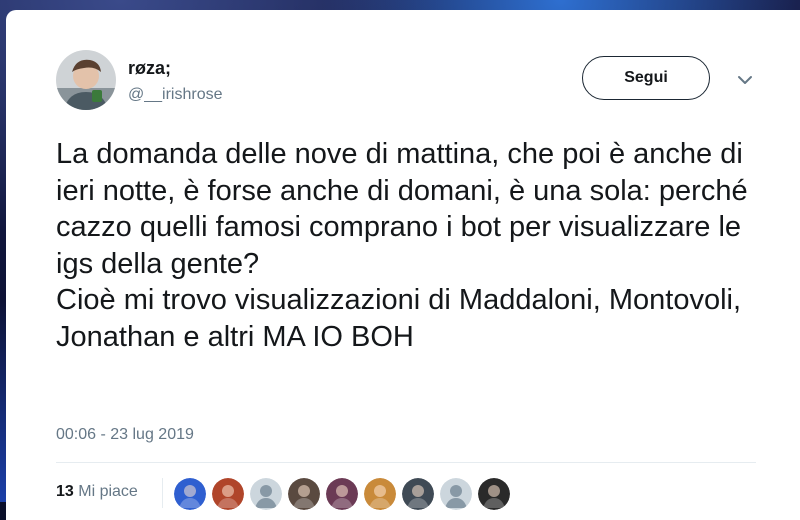 The height and width of the screenshot is (520, 800). I want to click on likes-count: 13 Mi piace, so click(97, 492).